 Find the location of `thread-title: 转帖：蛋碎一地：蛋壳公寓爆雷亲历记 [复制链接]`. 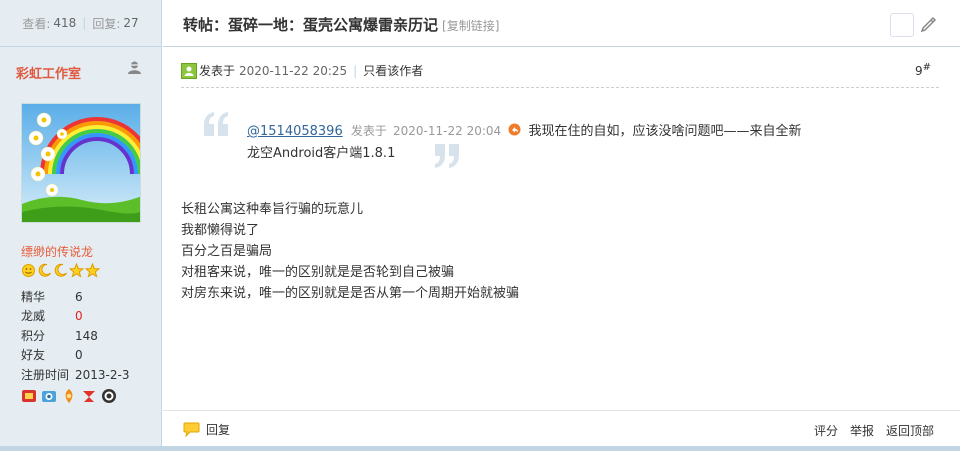

thread-title: 转帖：蛋碎一地：蛋壳公寓爆雷亲历记 [复制链接] is located at coordinates (341, 24).